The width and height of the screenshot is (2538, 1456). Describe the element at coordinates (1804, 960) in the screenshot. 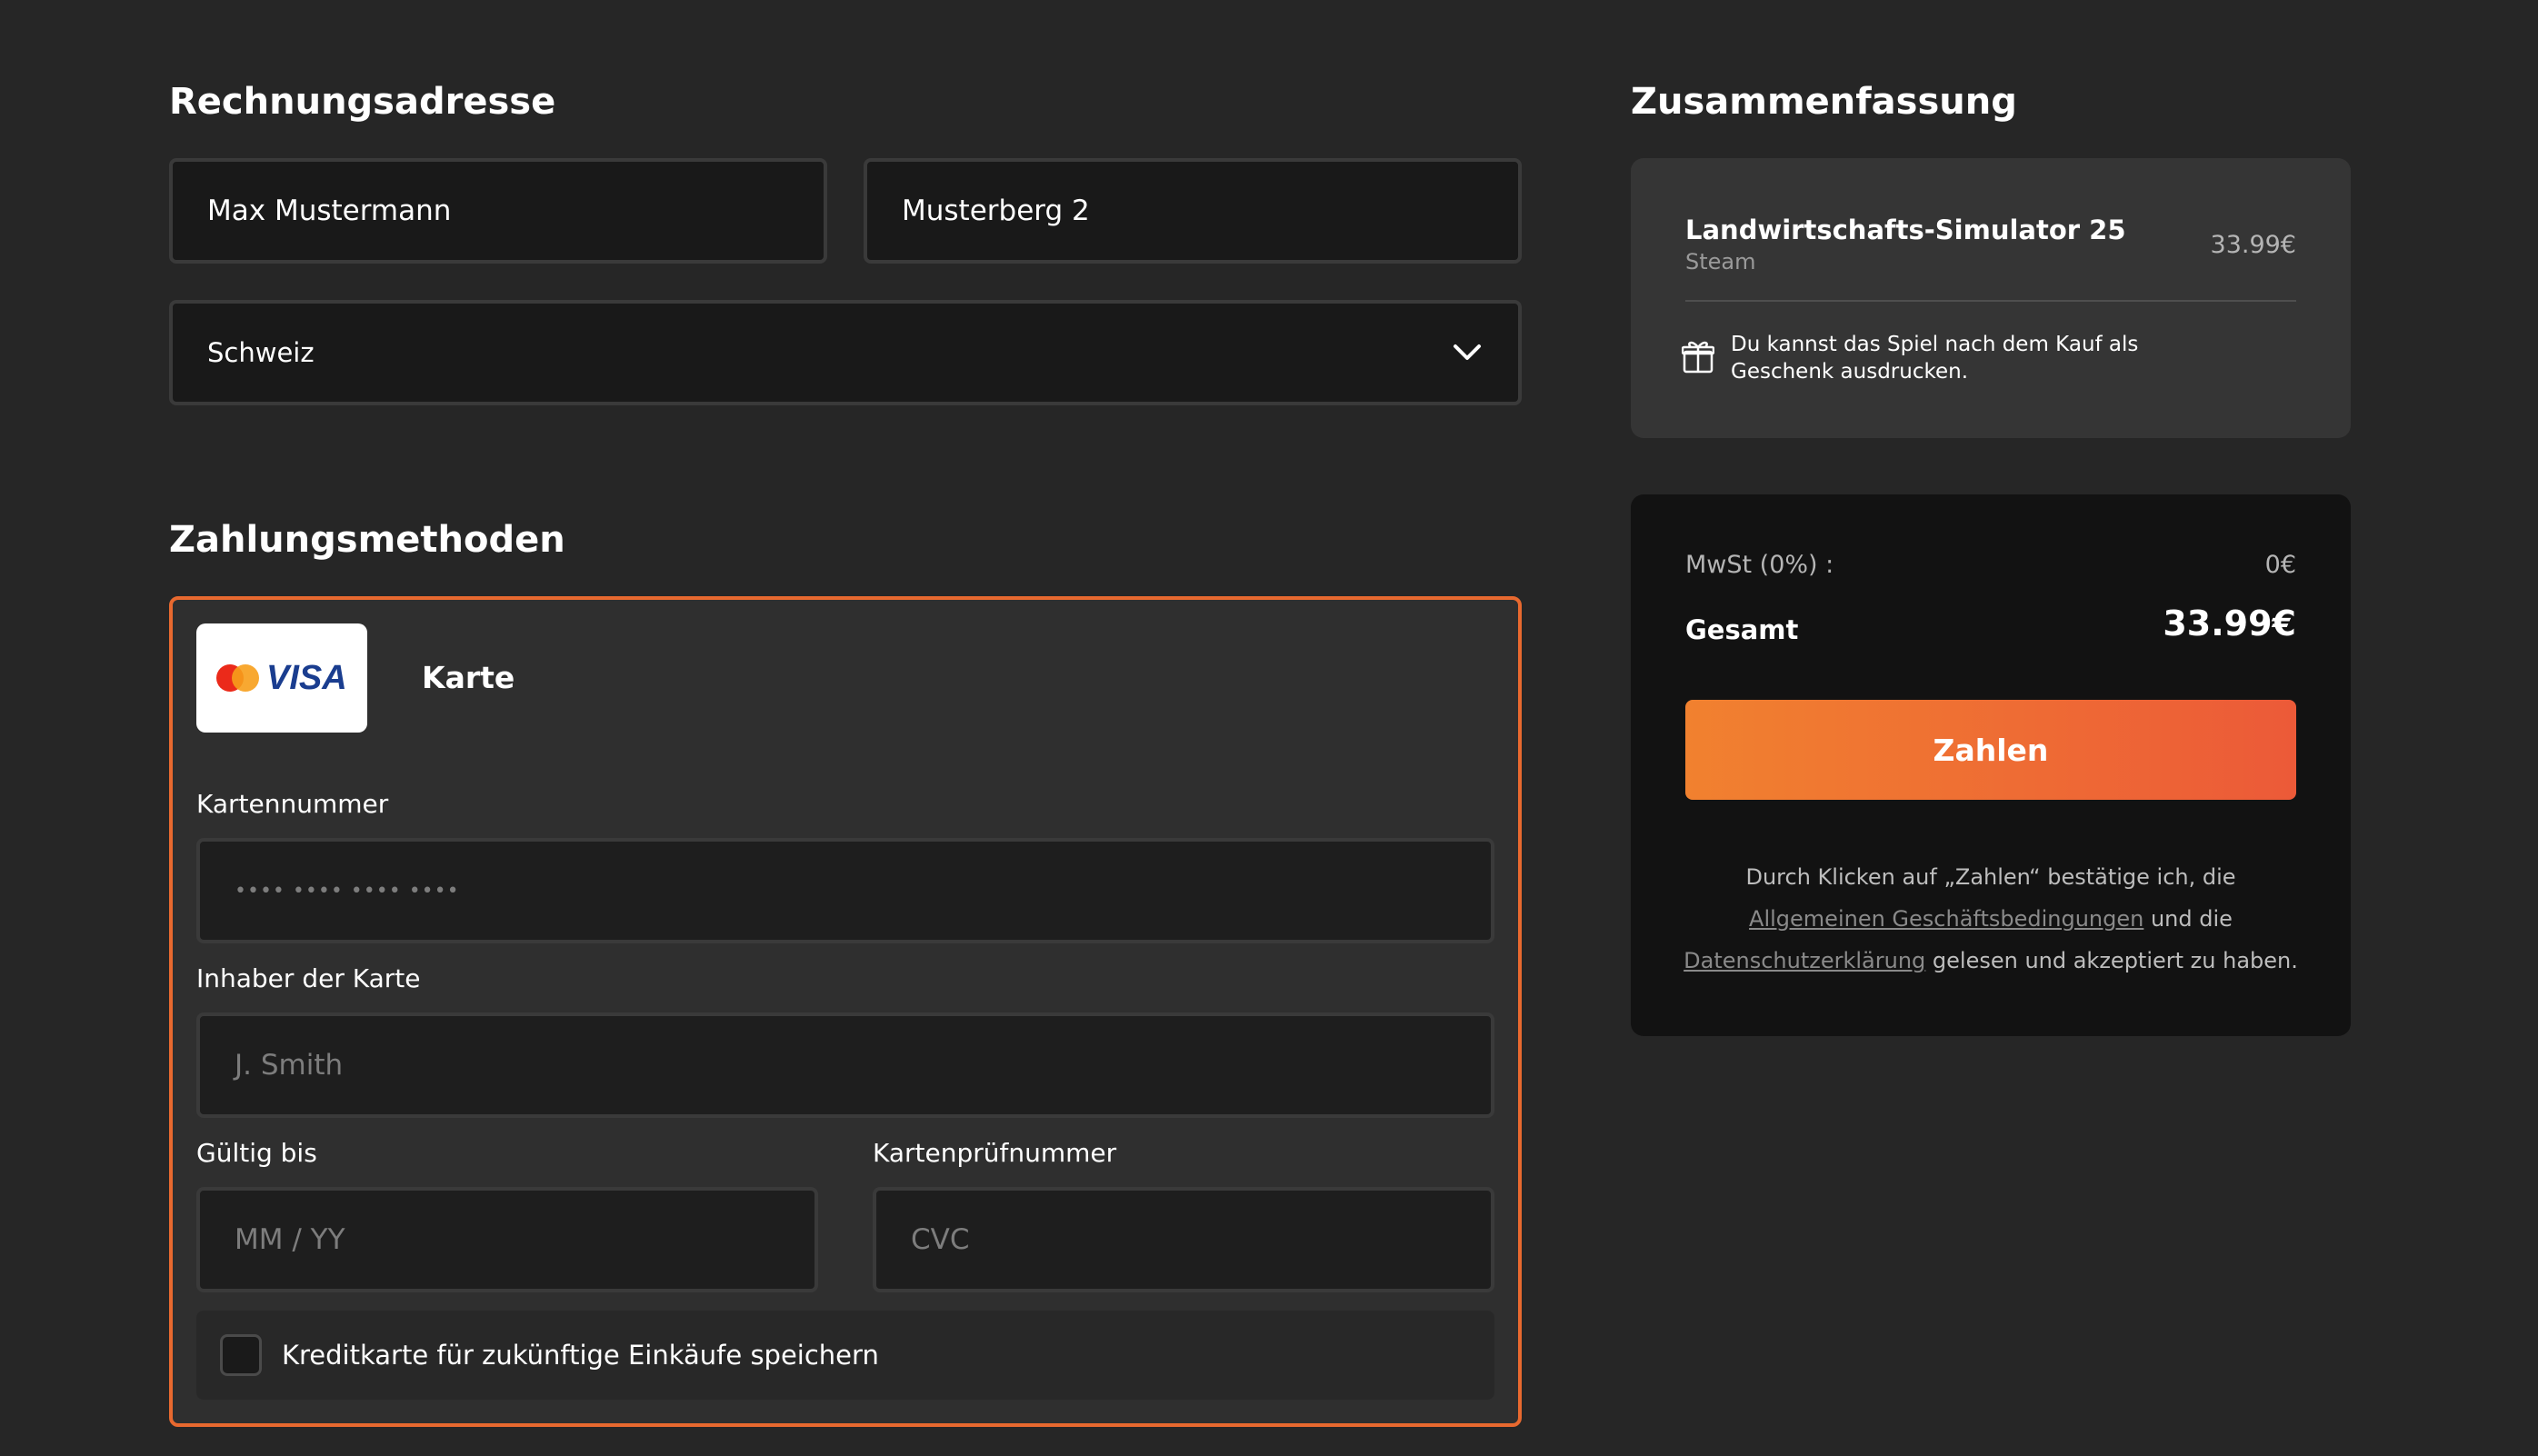

I see `privacy-link: Datenschutzerklärung` at that location.